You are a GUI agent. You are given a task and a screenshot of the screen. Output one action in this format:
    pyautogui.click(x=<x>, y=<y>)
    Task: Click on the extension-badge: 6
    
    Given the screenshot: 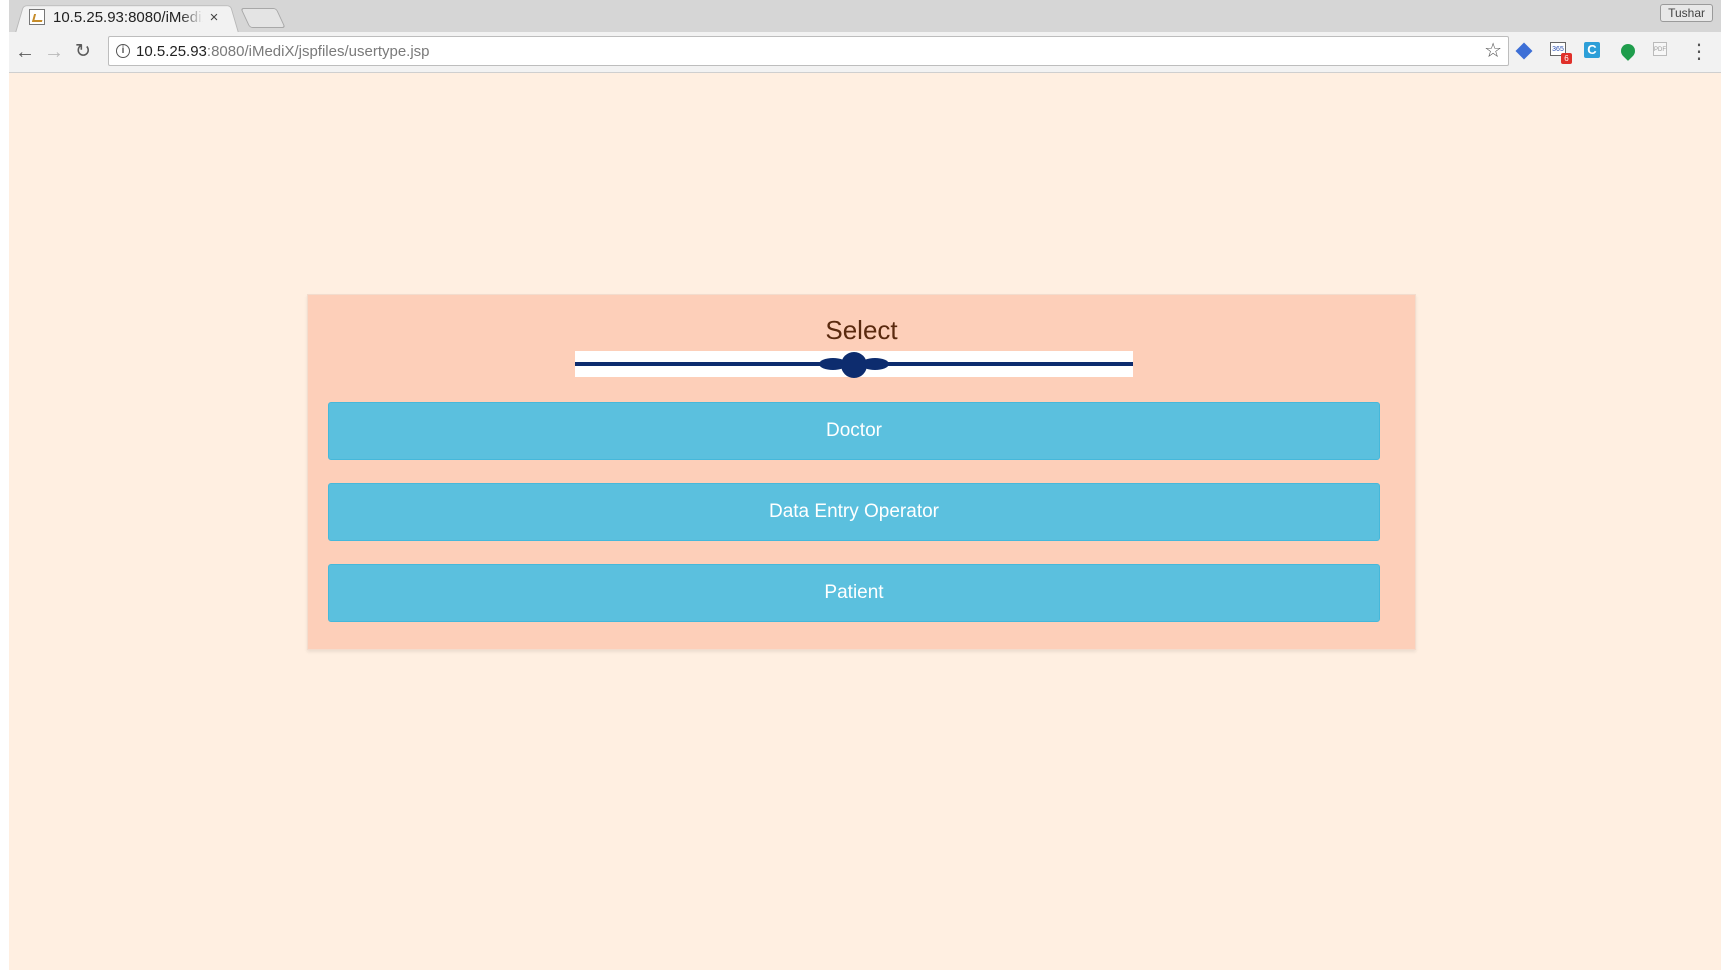 What is the action you would take?
    pyautogui.click(x=1566, y=58)
    